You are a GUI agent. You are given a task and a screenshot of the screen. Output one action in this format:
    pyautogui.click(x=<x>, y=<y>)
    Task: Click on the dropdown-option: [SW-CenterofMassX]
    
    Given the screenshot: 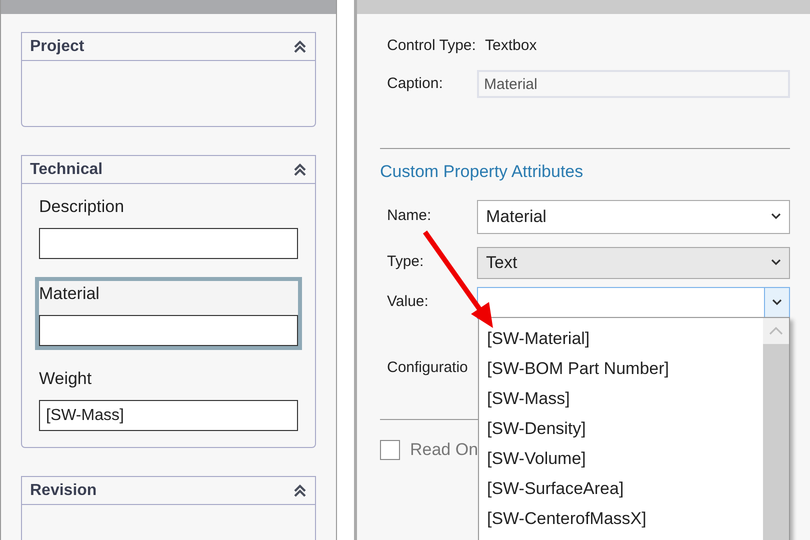 What is the action you would take?
    pyautogui.click(x=621, y=519)
    